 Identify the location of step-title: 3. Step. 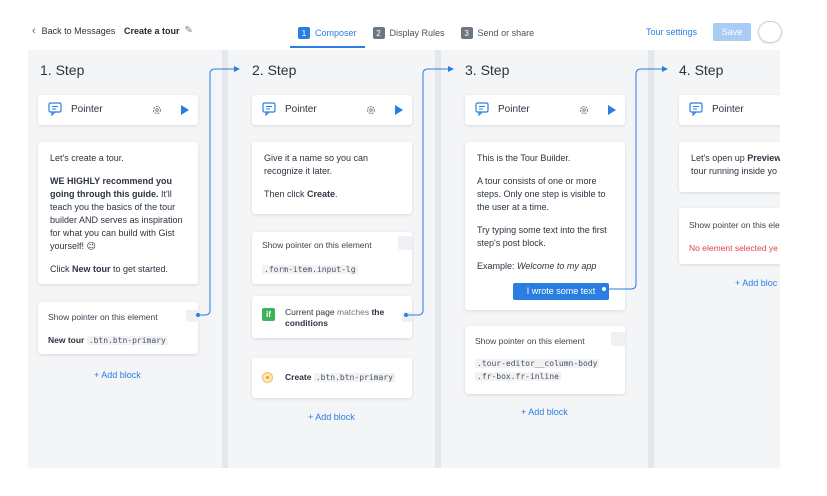
(487, 70).